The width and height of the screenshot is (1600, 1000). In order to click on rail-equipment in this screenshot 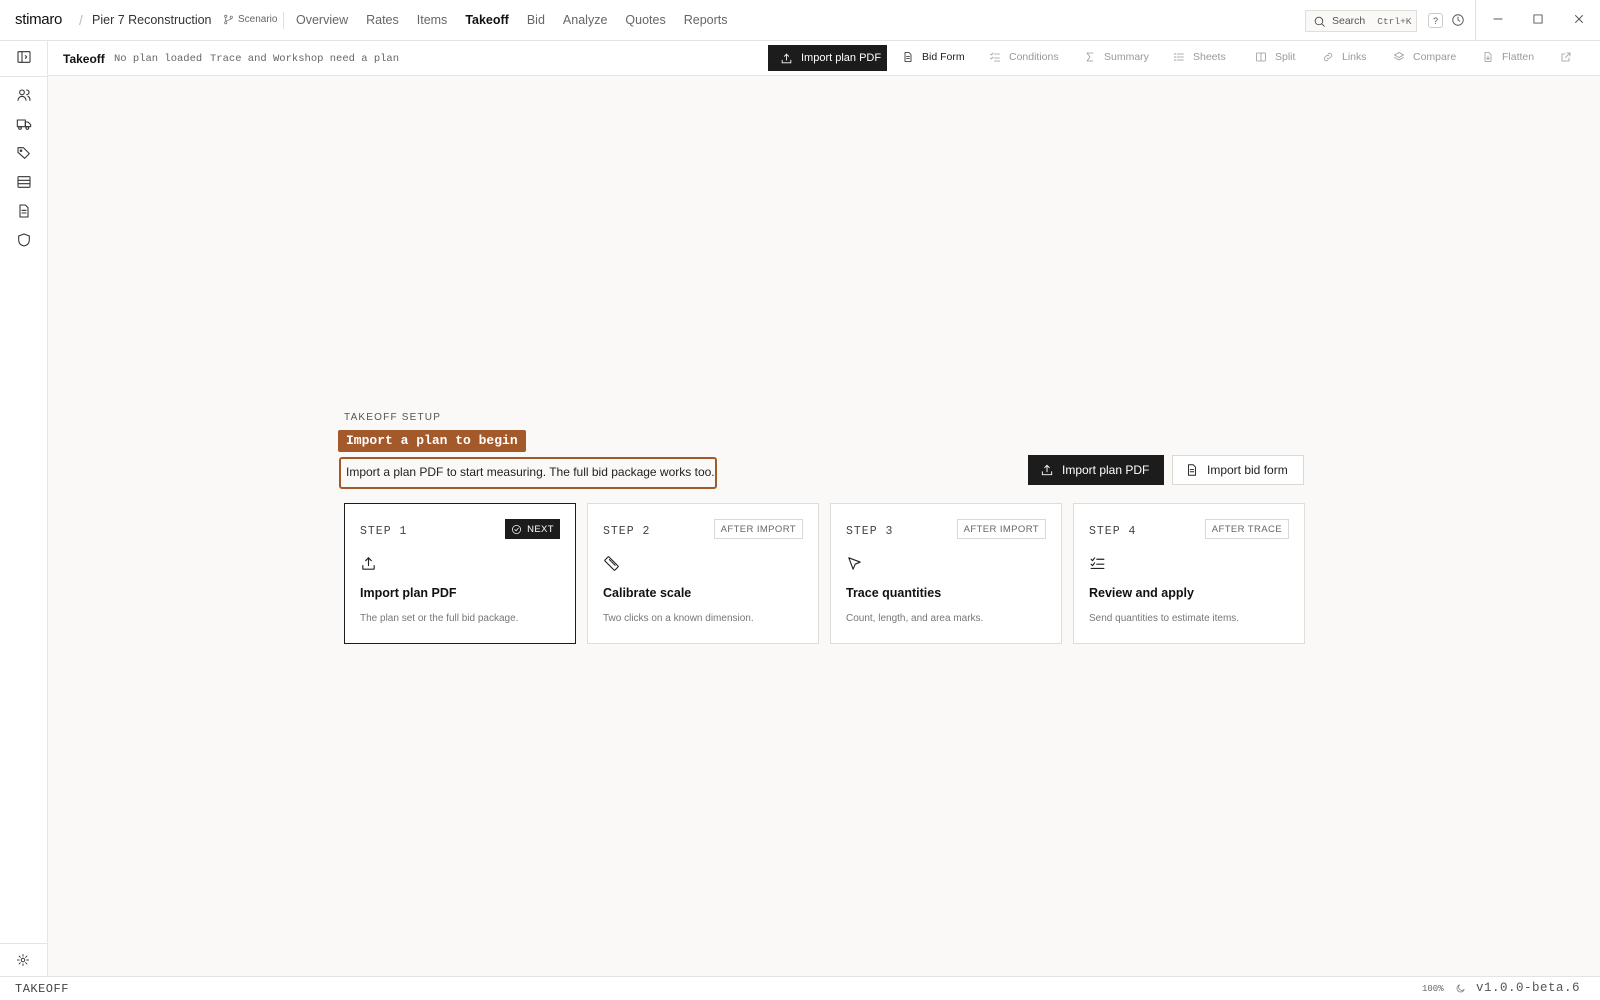, I will do `click(24, 124)`.